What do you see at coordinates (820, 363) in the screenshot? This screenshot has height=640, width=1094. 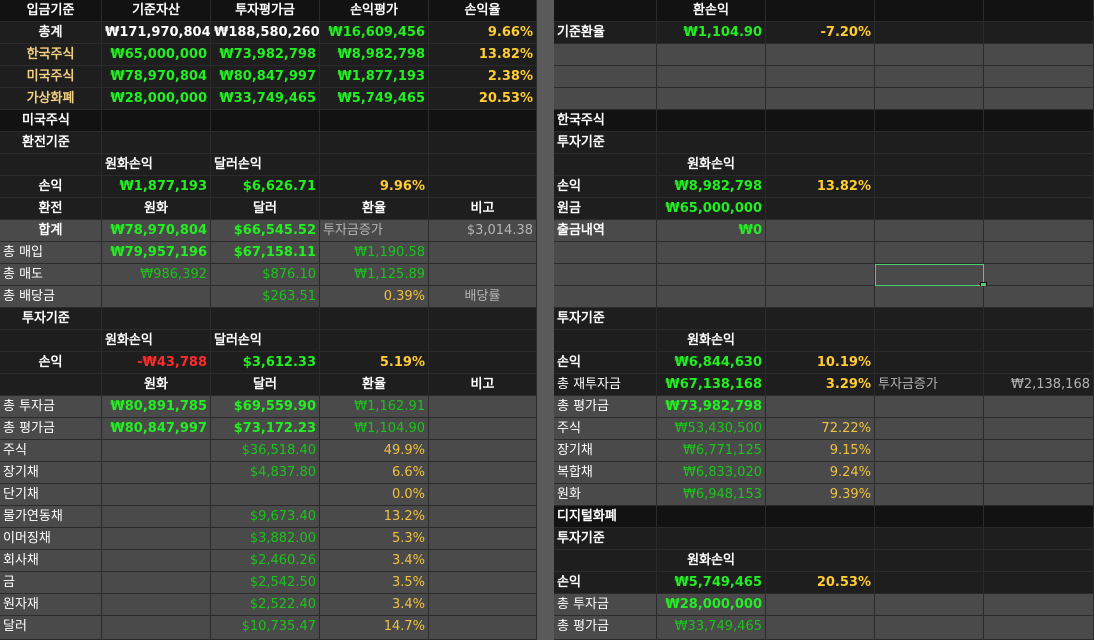 I see `kr-pl2-rate: 10.19%` at bounding box center [820, 363].